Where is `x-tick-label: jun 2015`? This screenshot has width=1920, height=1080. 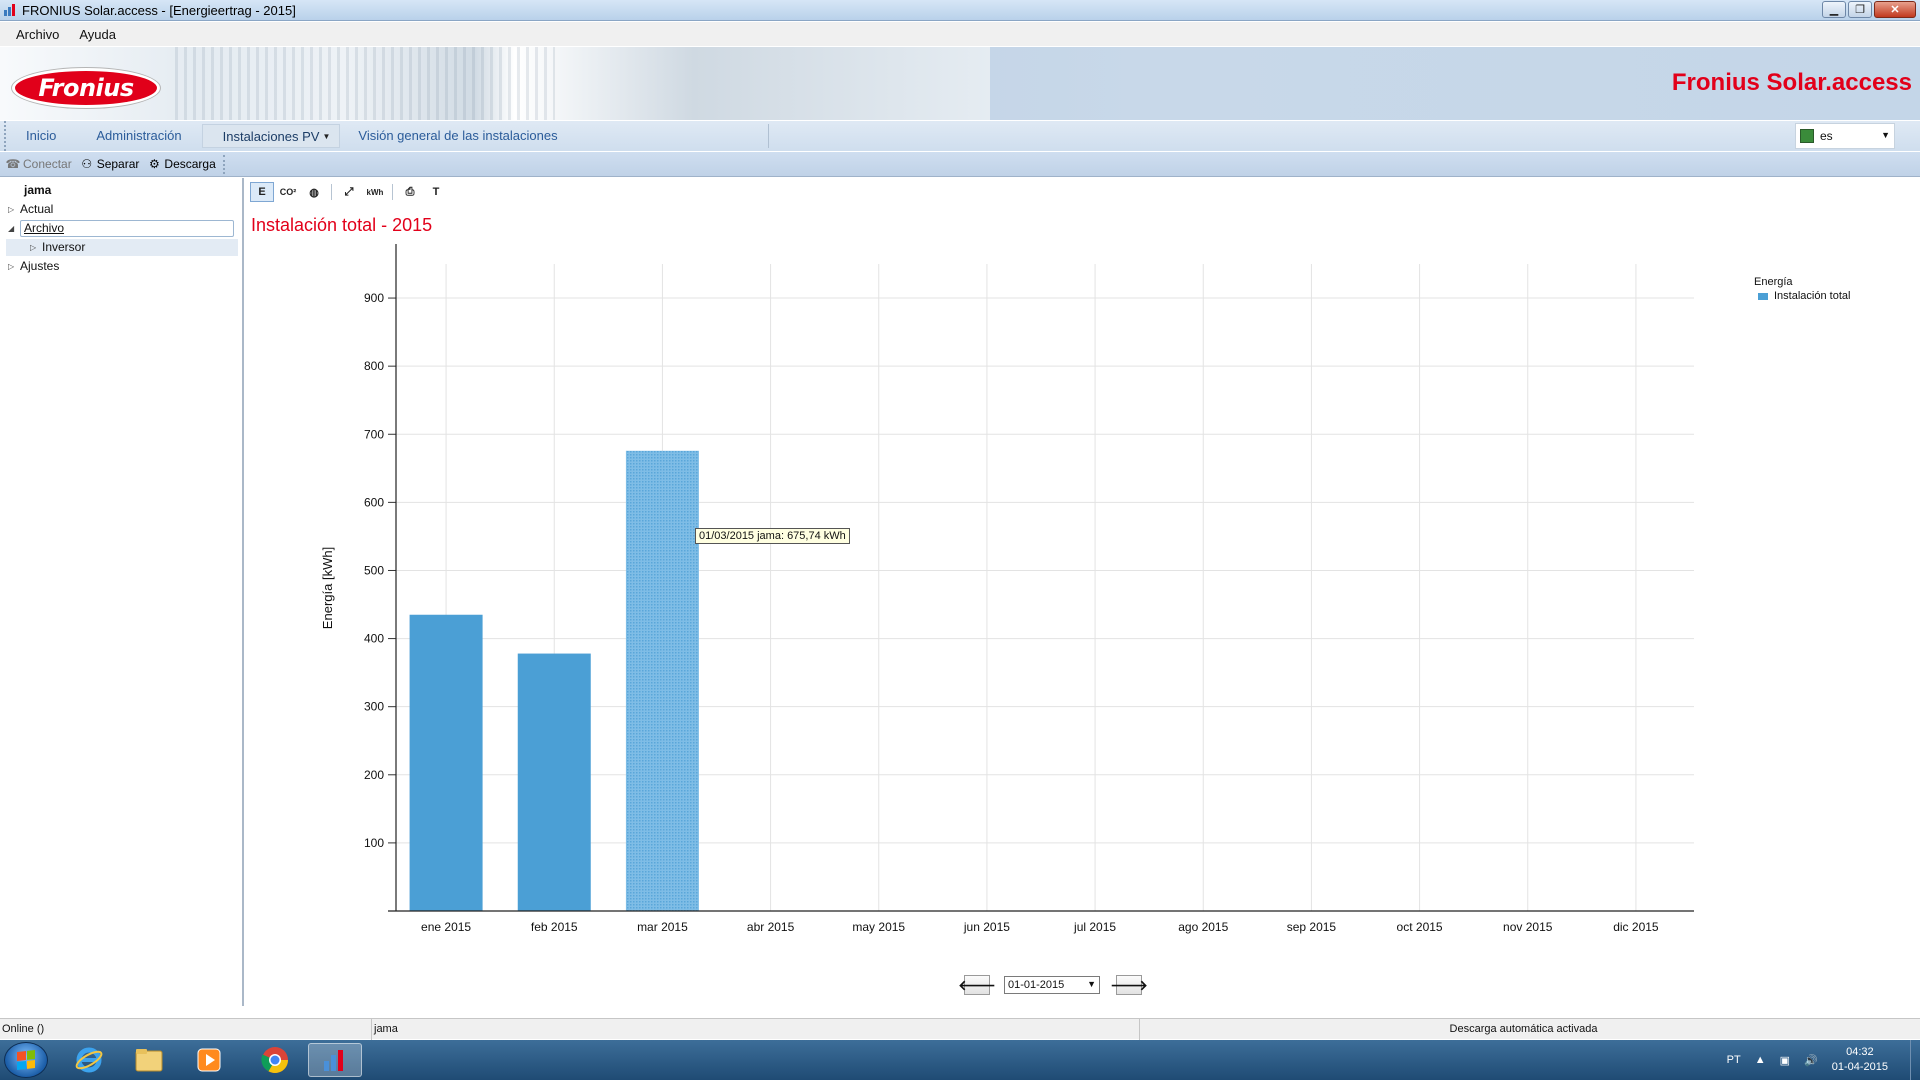
x-tick-label: jun 2015 is located at coordinates (986, 927).